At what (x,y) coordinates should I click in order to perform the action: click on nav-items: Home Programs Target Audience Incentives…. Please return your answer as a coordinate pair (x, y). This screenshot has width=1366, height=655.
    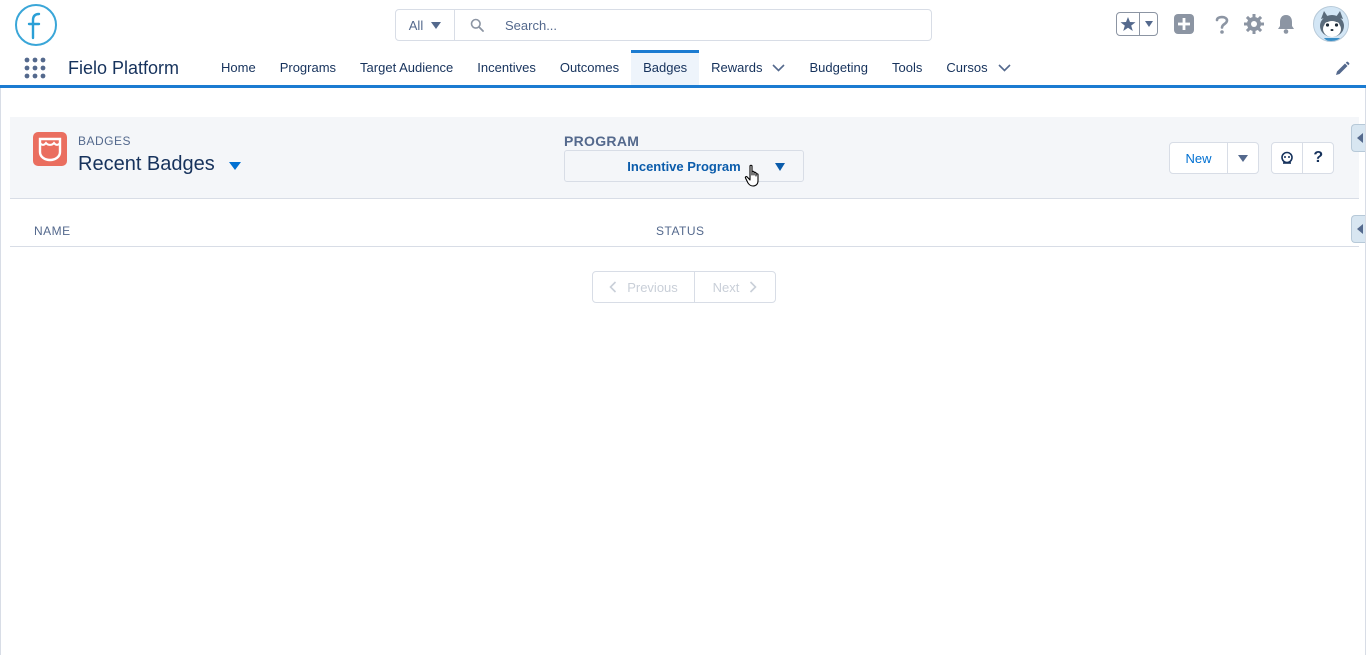
    Looking at the image, I should click on (616, 67).